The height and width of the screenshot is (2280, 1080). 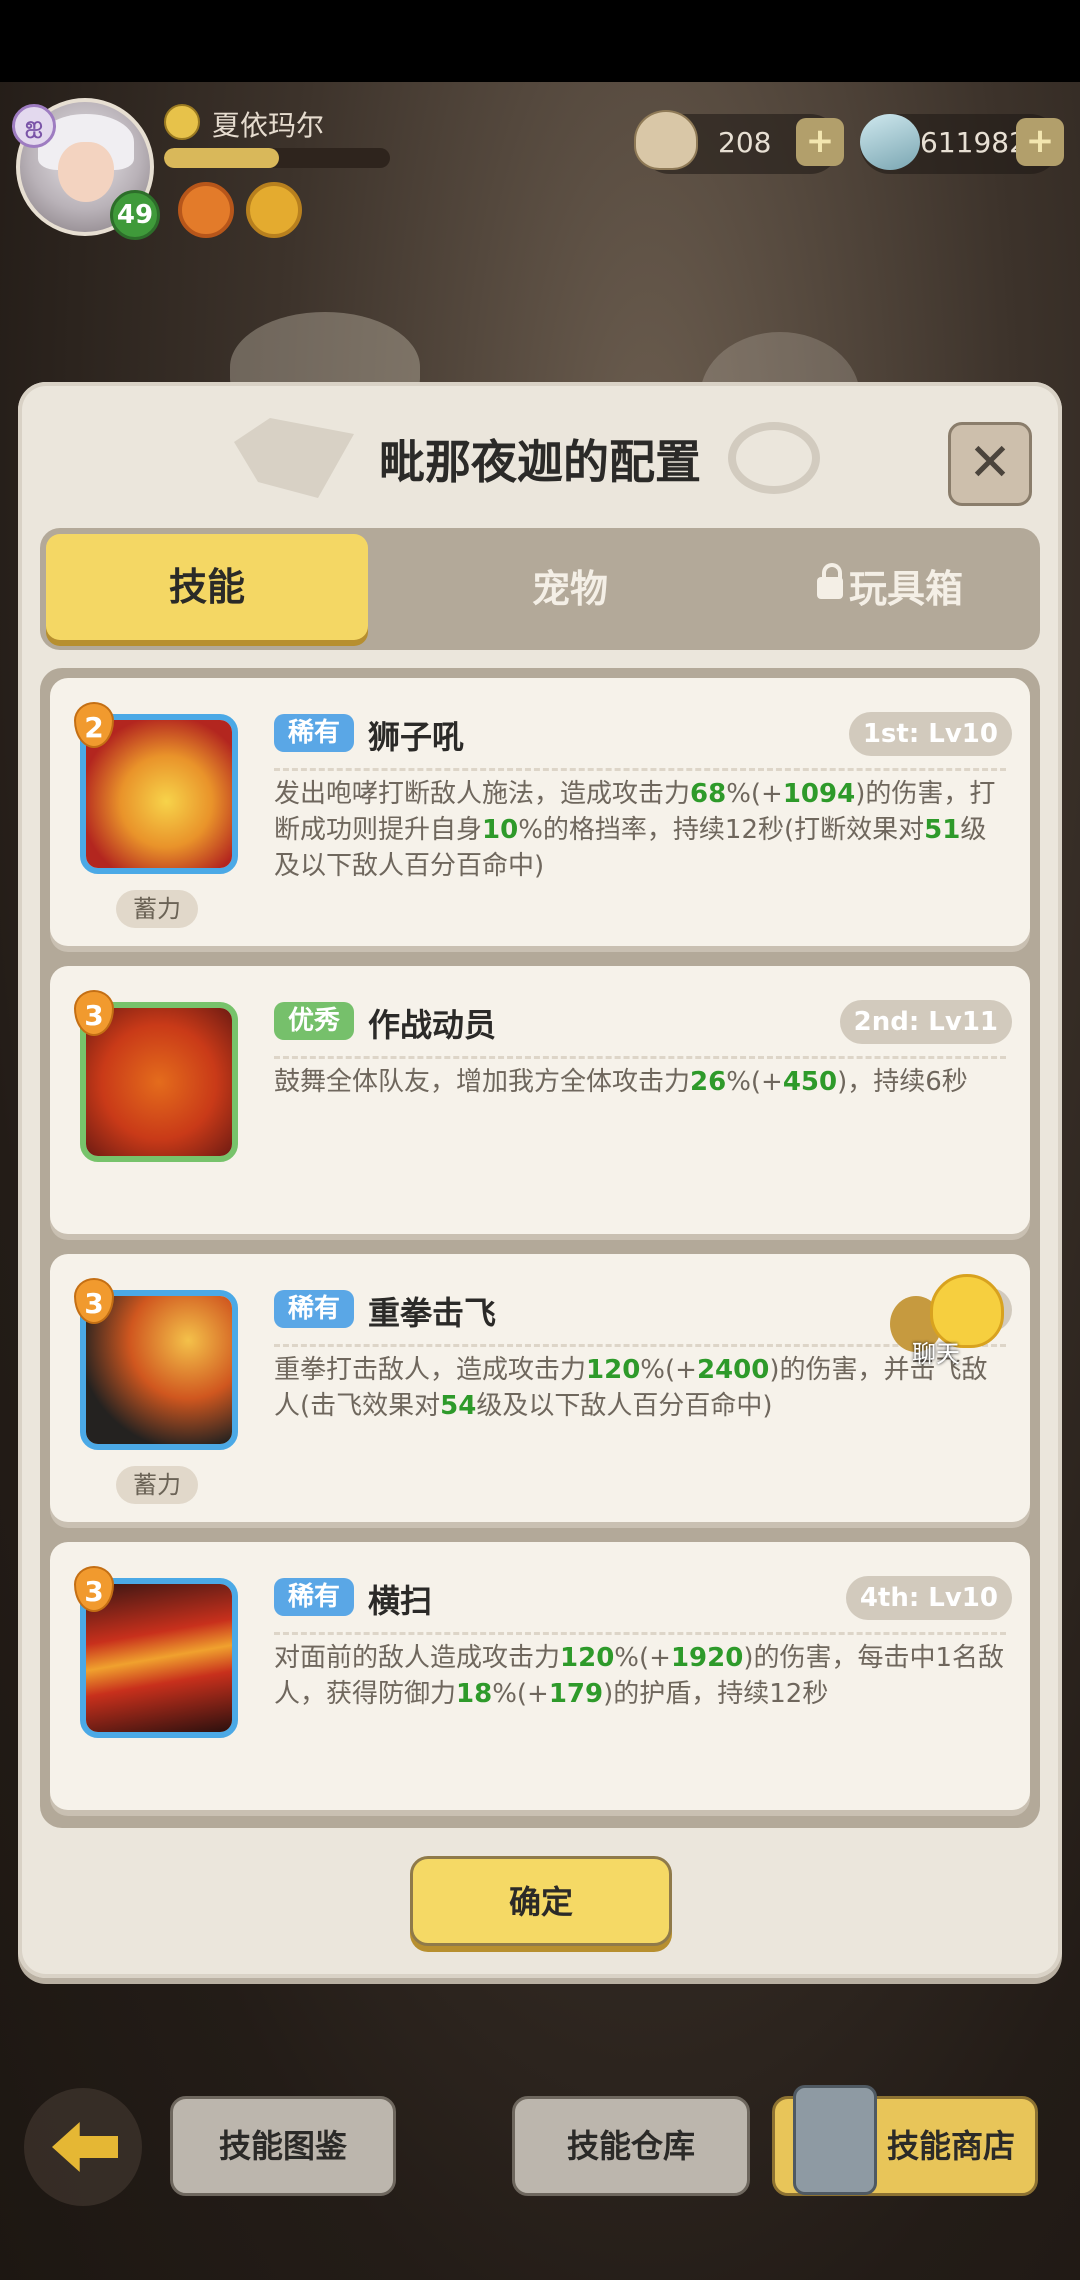 What do you see at coordinates (928, 1598) in the screenshot?
I see `slot-tag: 4th: Lv10` at bounding box center [928, 1598].